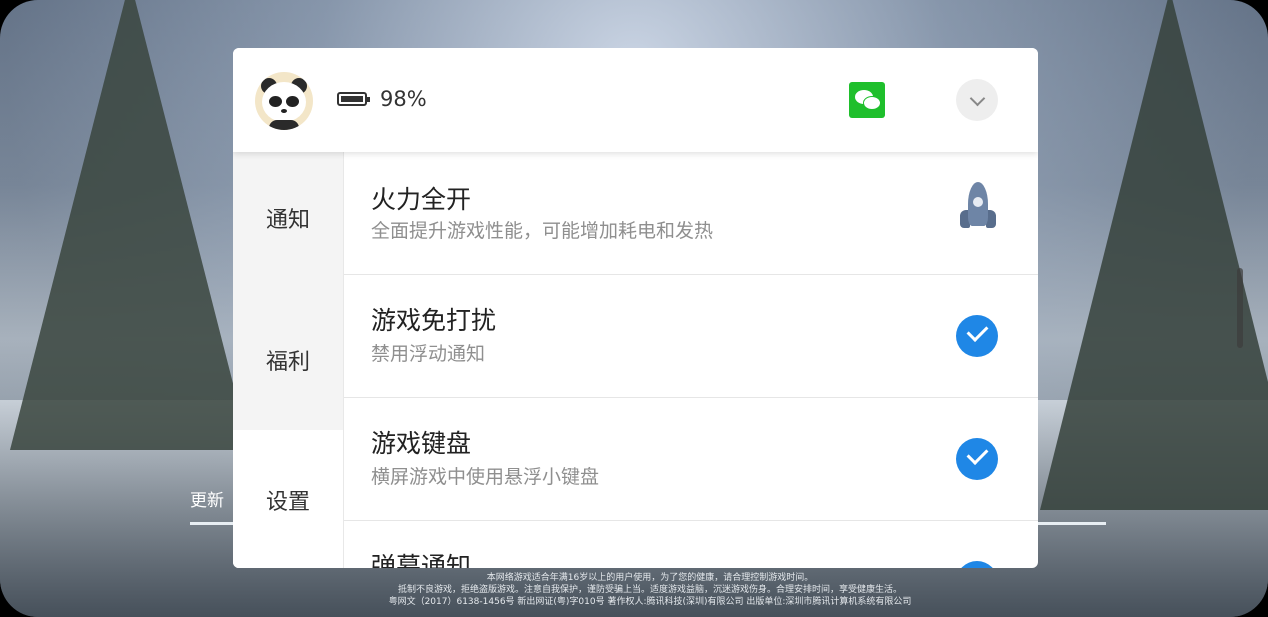 The width and height of the screenshot is (1268, 617). What do you see at coordinates (428, 354) in the screenshot?
I see `setting-subtitle: 禁用浮动通知` at bounding box center [428, 354].